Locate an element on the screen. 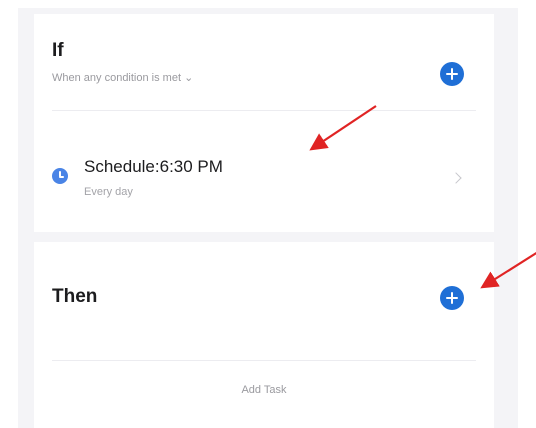 This screenshot has width=536, height=428. schedule-condition-repeat: Every day is located at coordinates (108, 192).